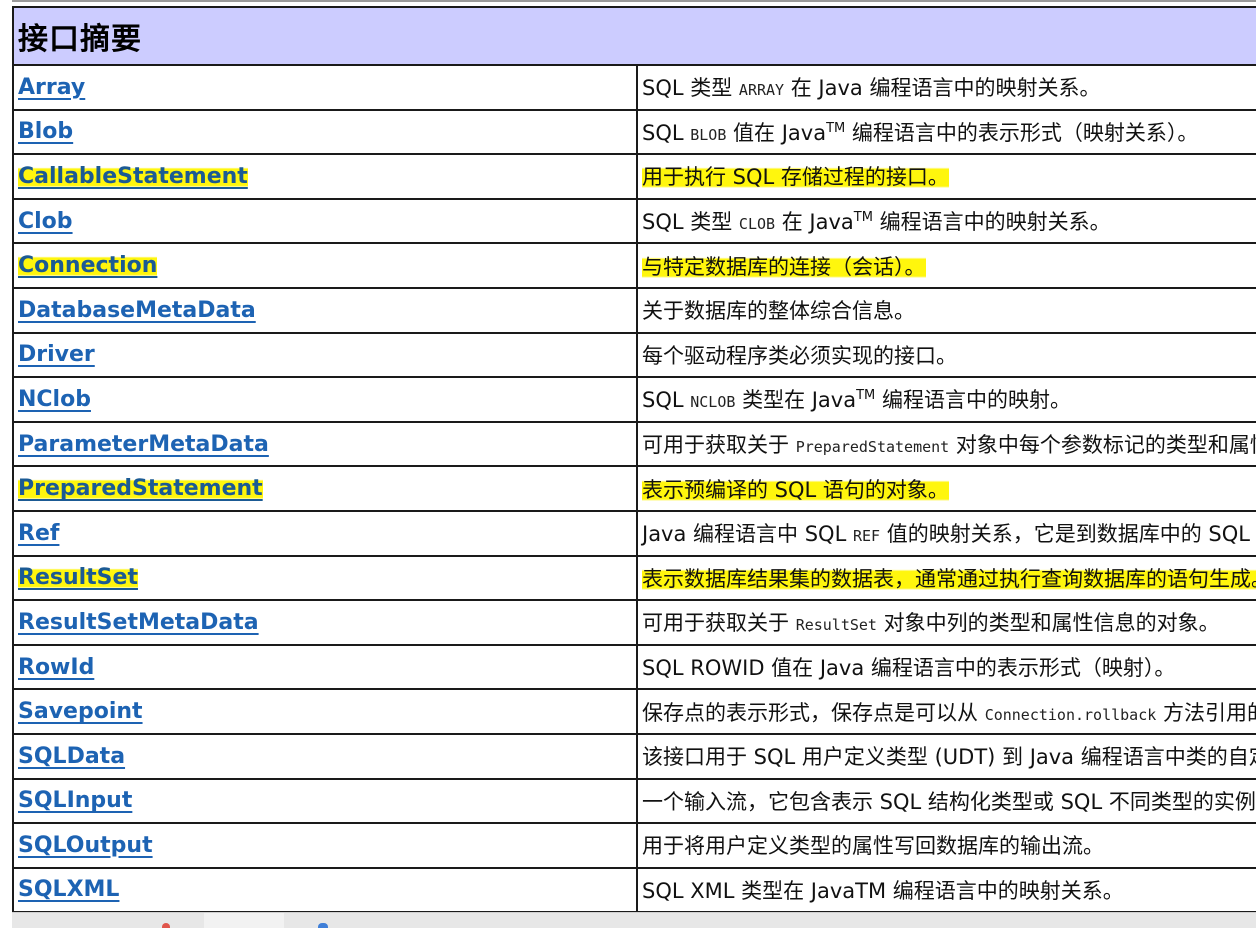 The width and height of the screenshot is (1256, 928). What do you see at coordinates (1048, 623) in the screenshot?
I see `description-segment: 对象中列的类型和属性信息的对象。` at bounding box center [1048, 623].